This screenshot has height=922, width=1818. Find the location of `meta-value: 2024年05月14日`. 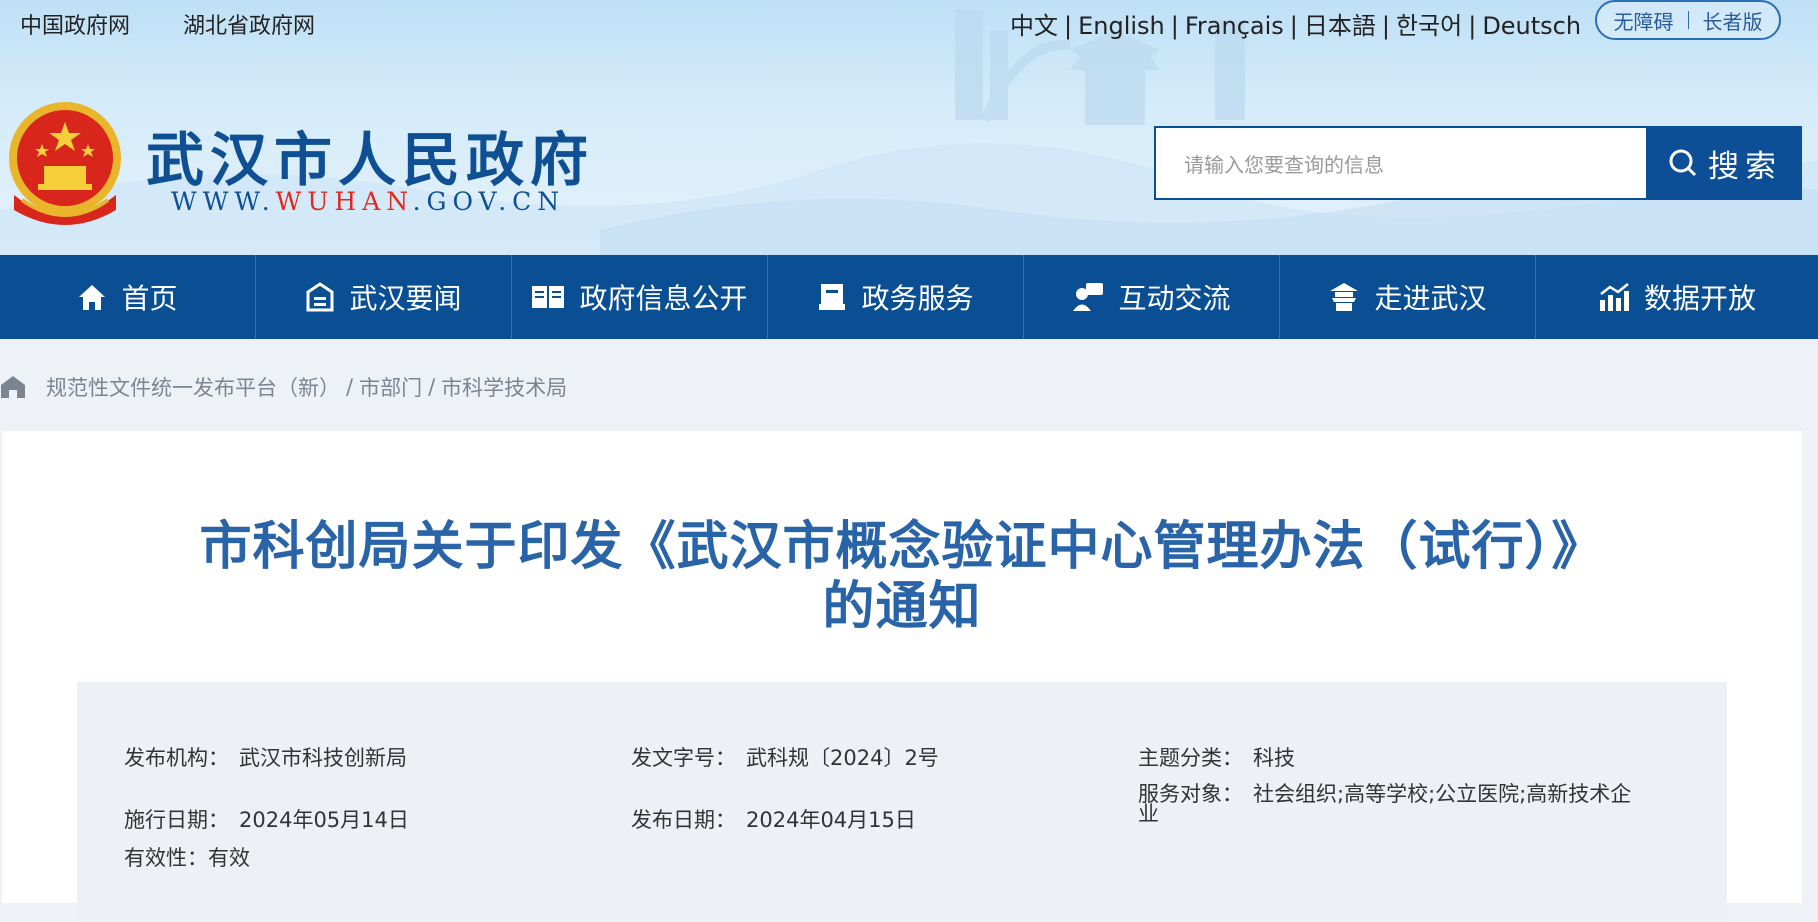

meta-value: 2024年05月14日 is located at coordinates (324, 820).